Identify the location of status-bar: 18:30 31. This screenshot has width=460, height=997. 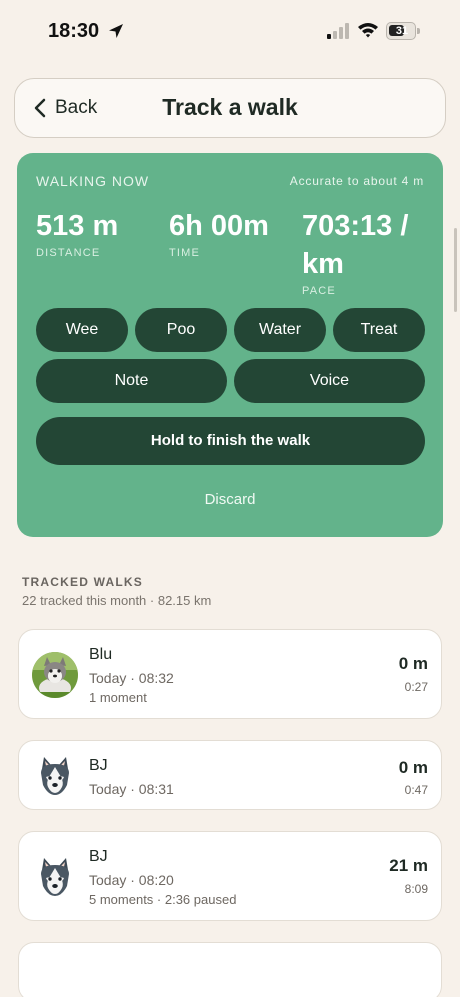
(230, 31).